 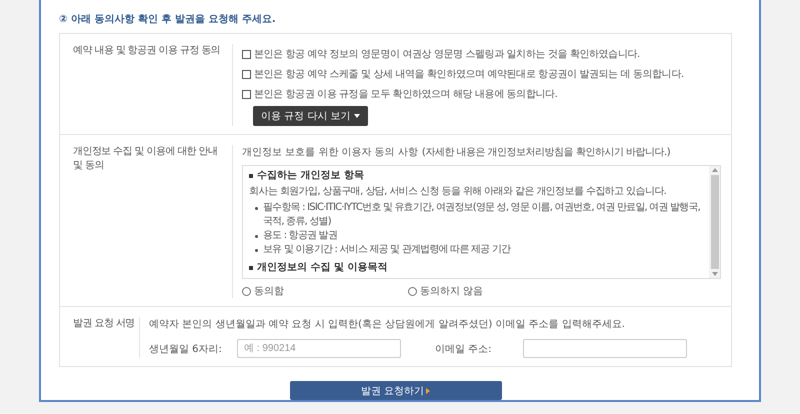 I want to click on caret-icon, so click(x=357, y=116).